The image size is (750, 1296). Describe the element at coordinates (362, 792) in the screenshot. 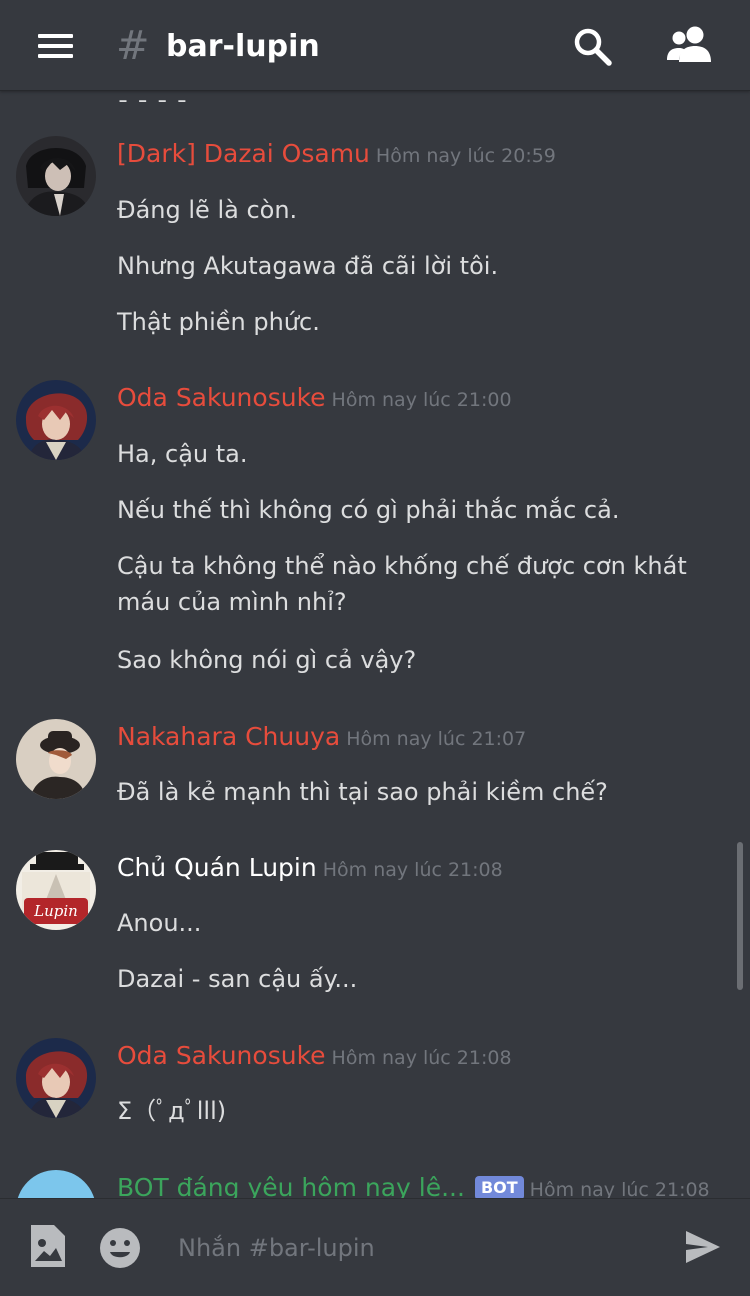

I see `message-text: Đã là kẻ mạnh thì tại sao phải kiềm chế?` at that location.